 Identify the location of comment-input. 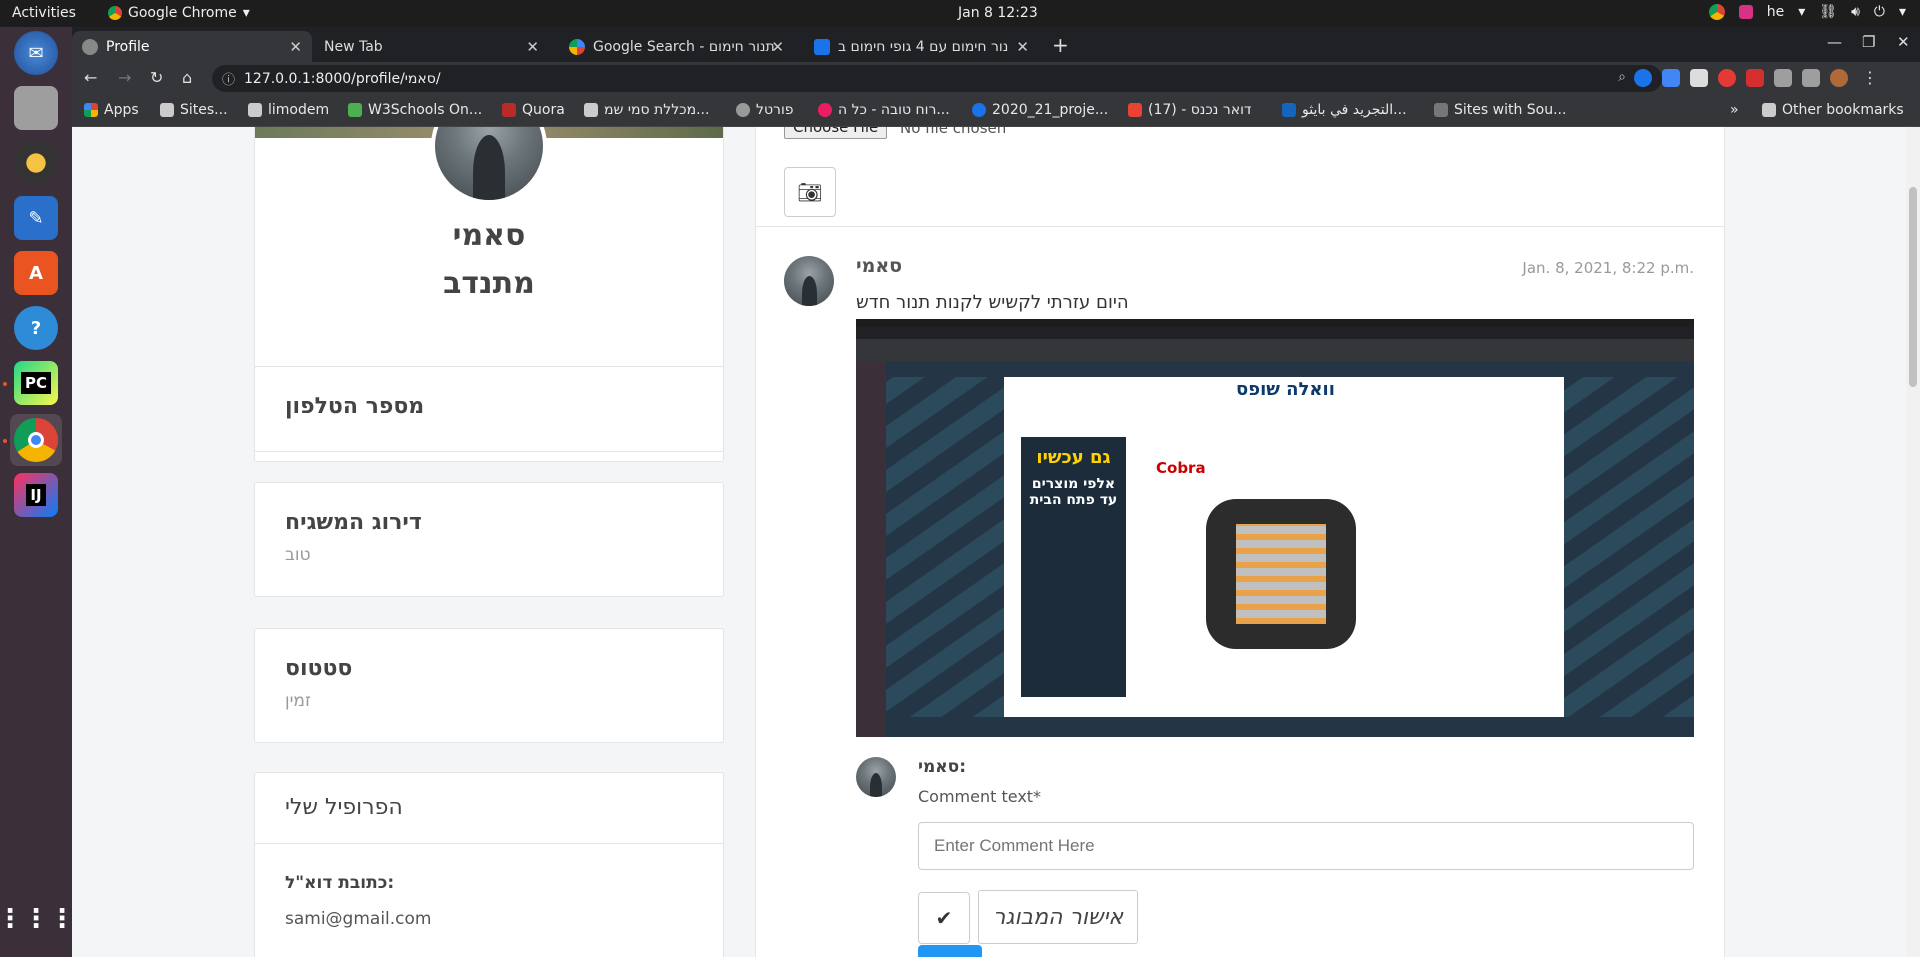
(1306, 846).